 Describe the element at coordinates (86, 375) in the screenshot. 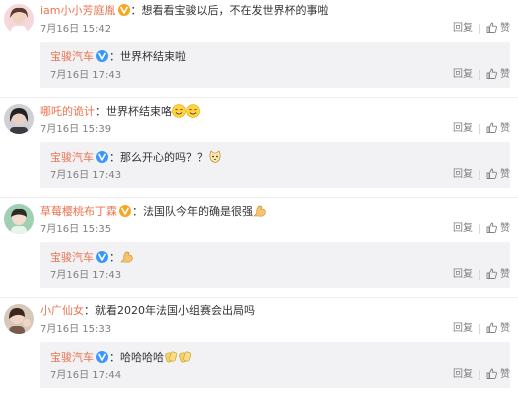

I see `reply-timestamp: 7月16日 17:44` at that location.